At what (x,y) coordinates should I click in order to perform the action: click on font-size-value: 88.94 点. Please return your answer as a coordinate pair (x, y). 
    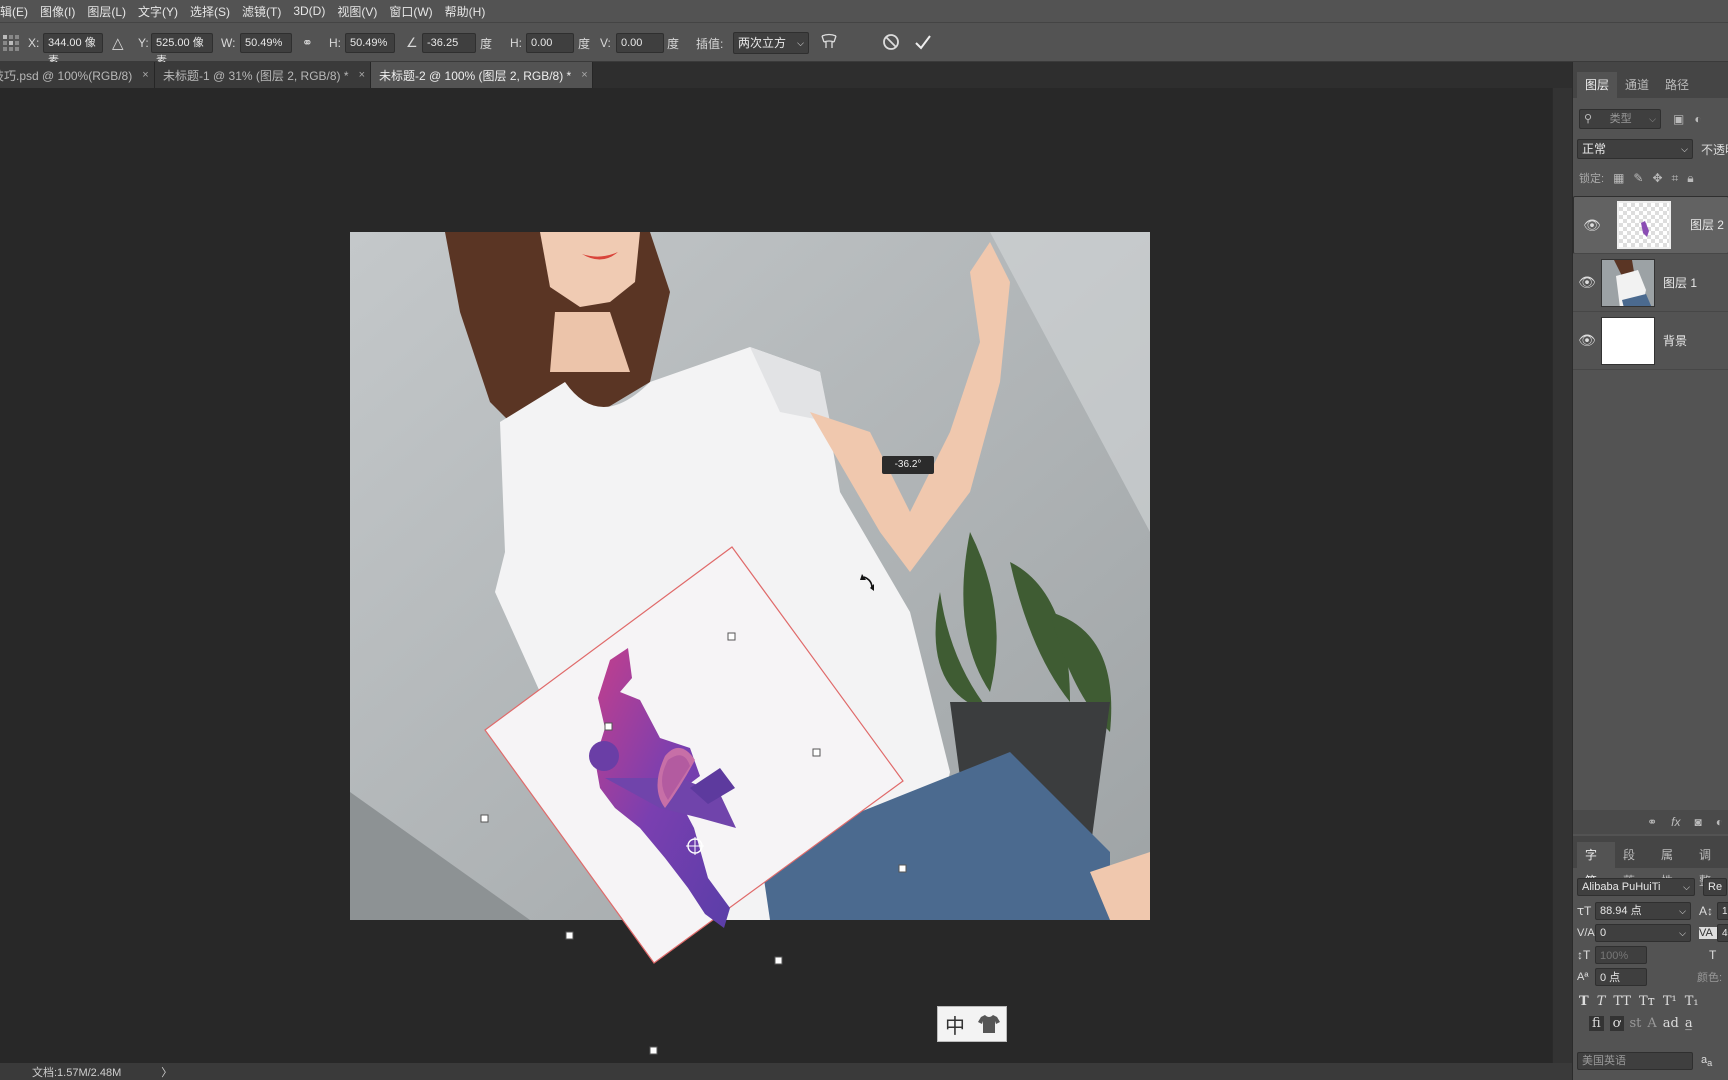
    Looking at the image, I should click on (1621, 911).